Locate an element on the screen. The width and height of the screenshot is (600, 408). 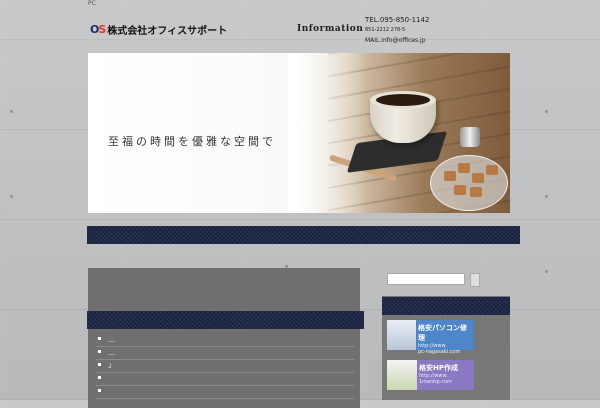
company-name: 株式会社オフィスサポート is located at coordinates (167, 31).